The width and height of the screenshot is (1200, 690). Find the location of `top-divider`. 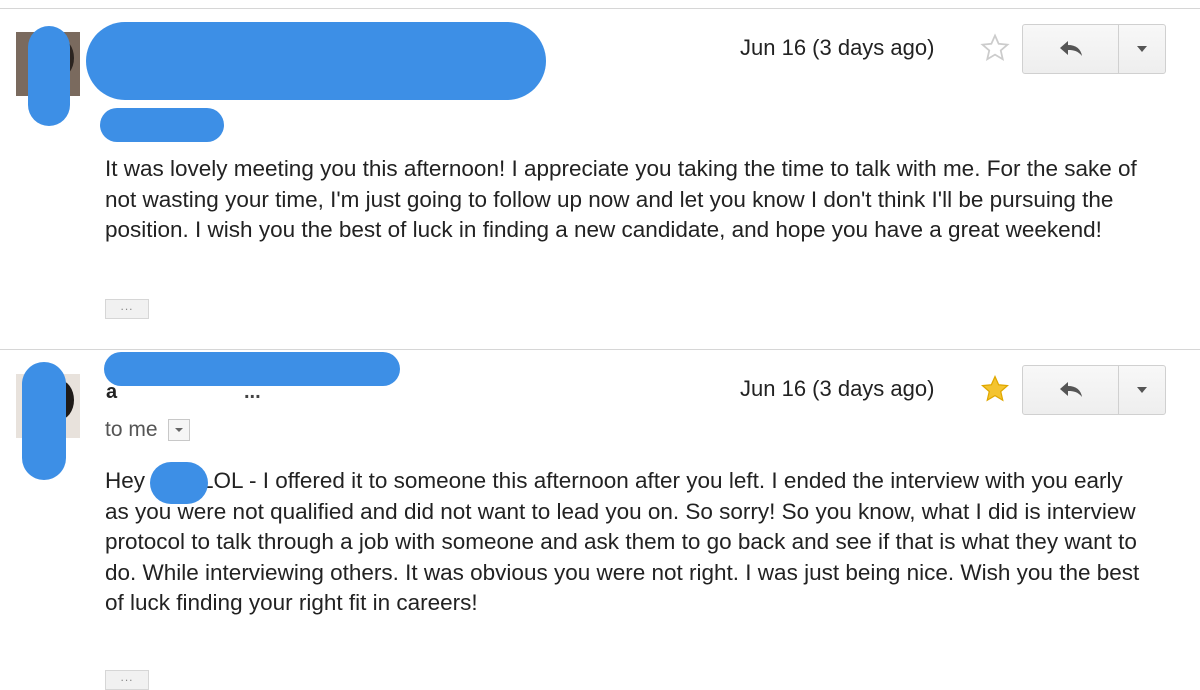

top-divider is located at coordinates (600, 8).